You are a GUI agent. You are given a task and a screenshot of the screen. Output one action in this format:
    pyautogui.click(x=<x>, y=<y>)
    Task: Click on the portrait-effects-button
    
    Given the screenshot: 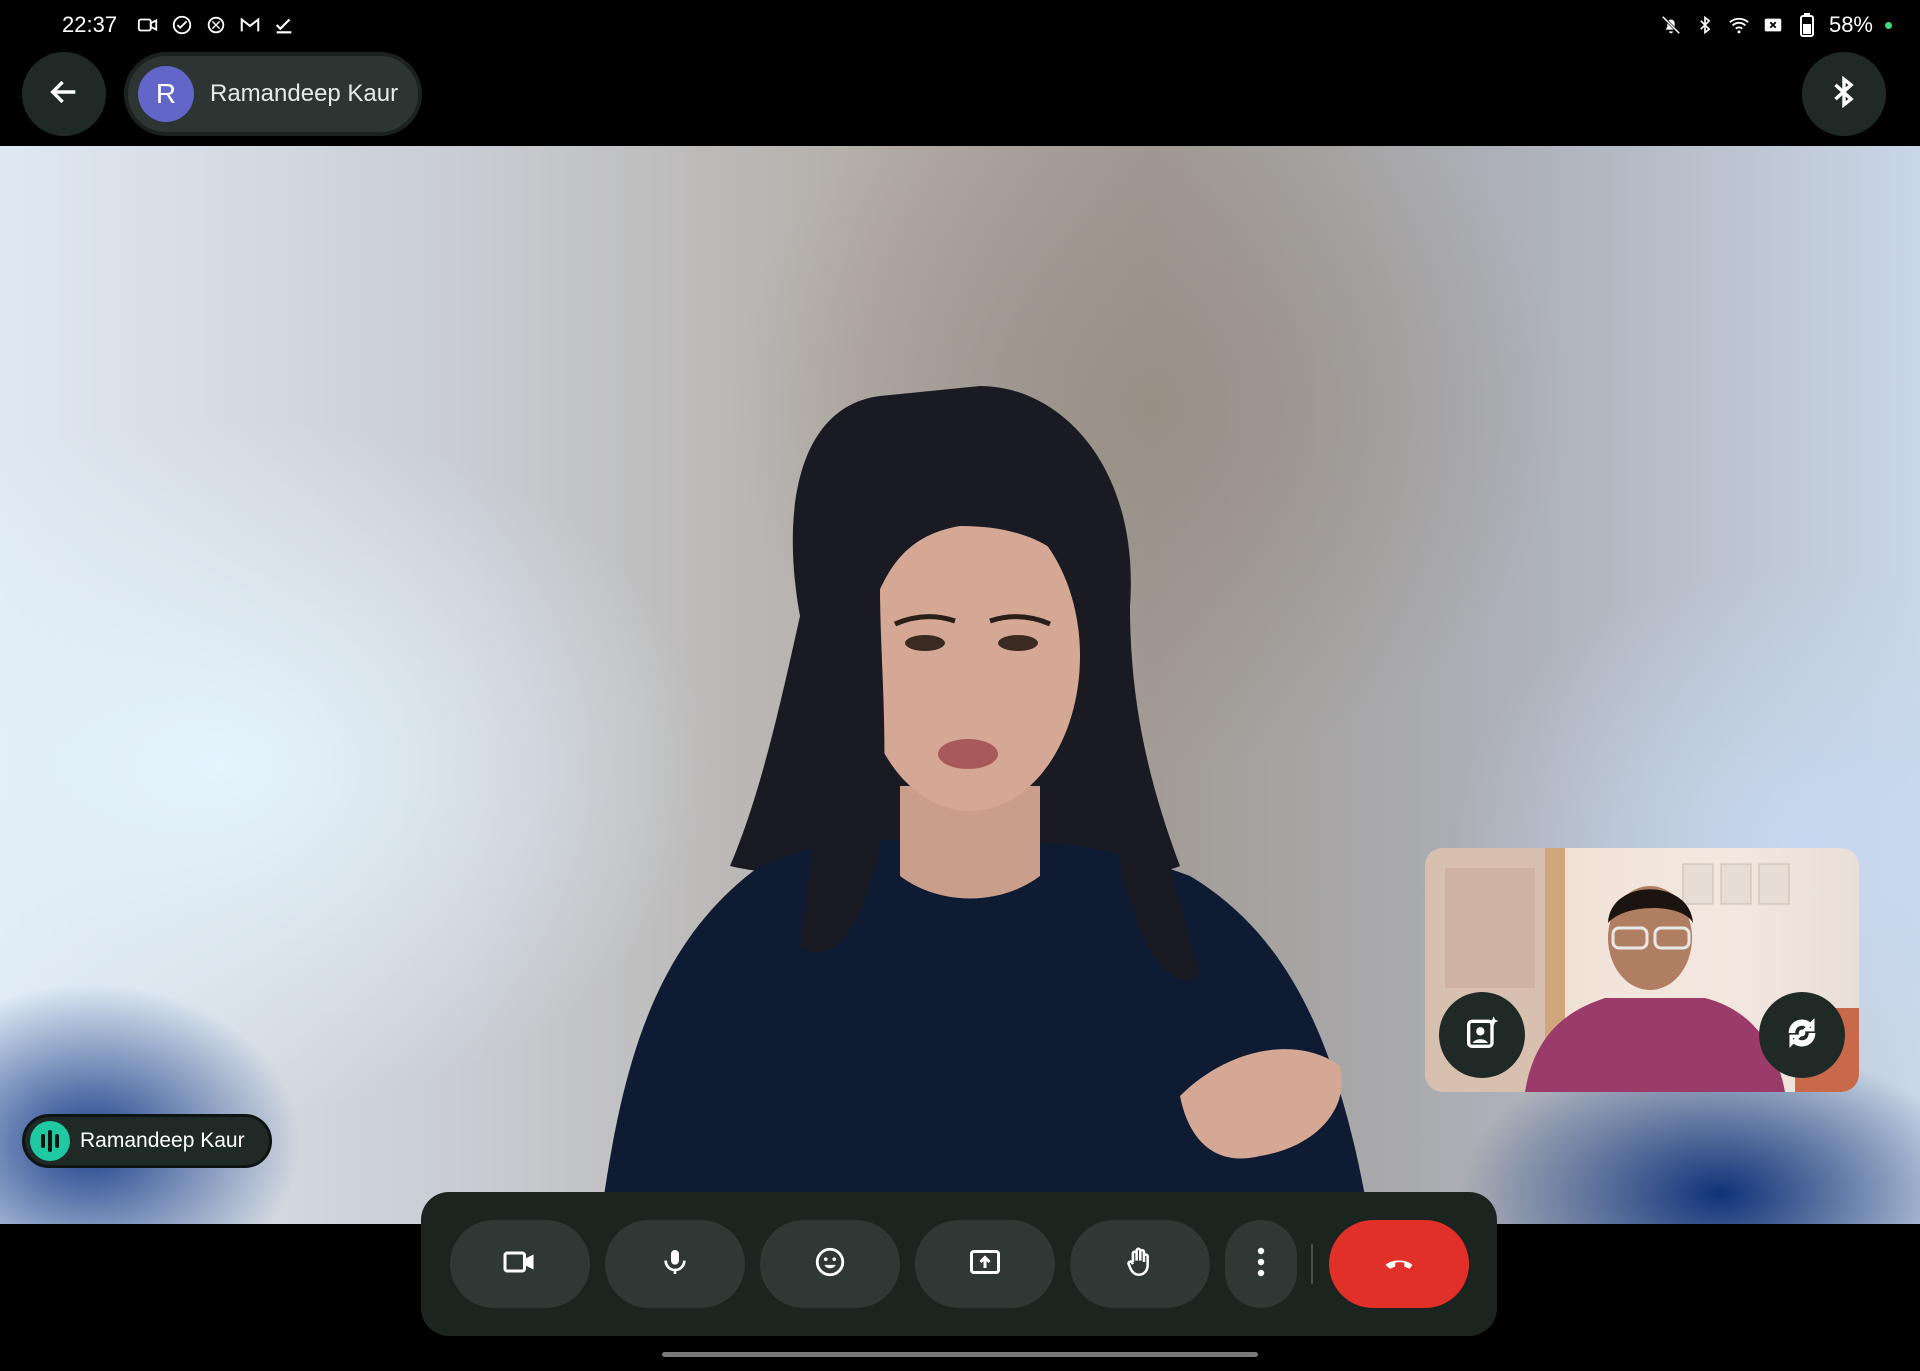 What is the action you would take?
    pyautogui.click(x=1482, y=1035)
    